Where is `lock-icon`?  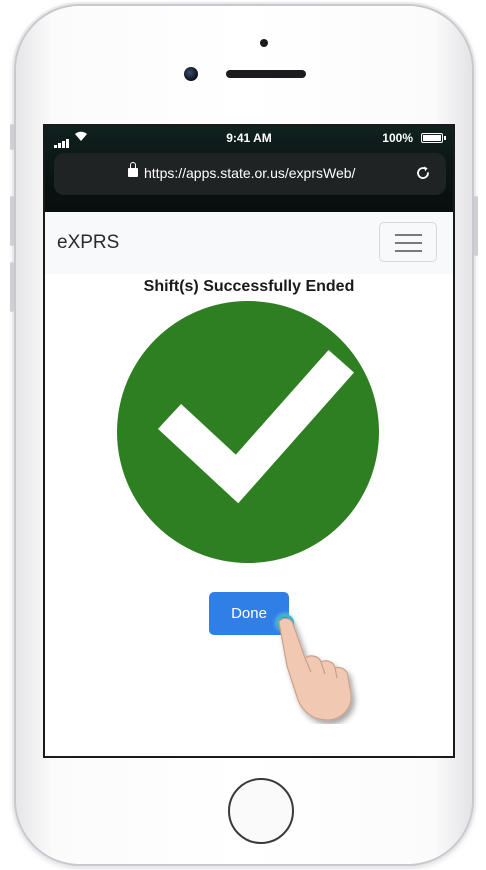
lock-icon is located at coordinates (133, 169).